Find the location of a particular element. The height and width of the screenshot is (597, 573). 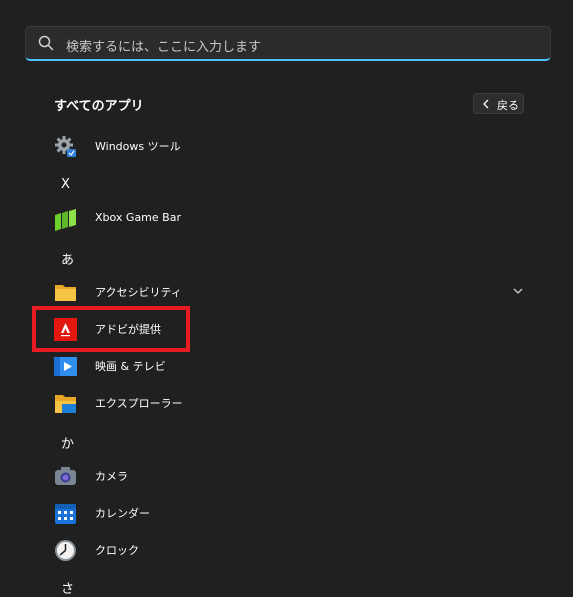

app-label: アドビが提供 is located at coordinates (128, 329).